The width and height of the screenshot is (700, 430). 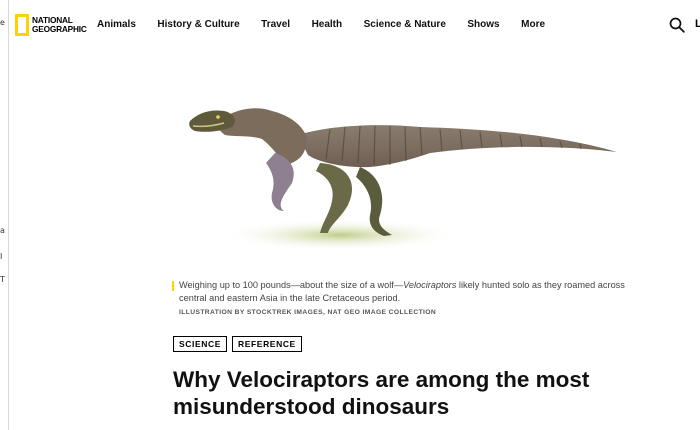 I want to click on caption-accent-bar, so click(x=173, y=286).